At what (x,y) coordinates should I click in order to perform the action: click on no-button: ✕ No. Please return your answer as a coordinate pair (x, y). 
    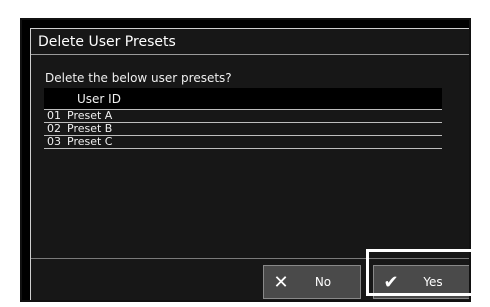
    Looking at the image, I should click on (312, 282).